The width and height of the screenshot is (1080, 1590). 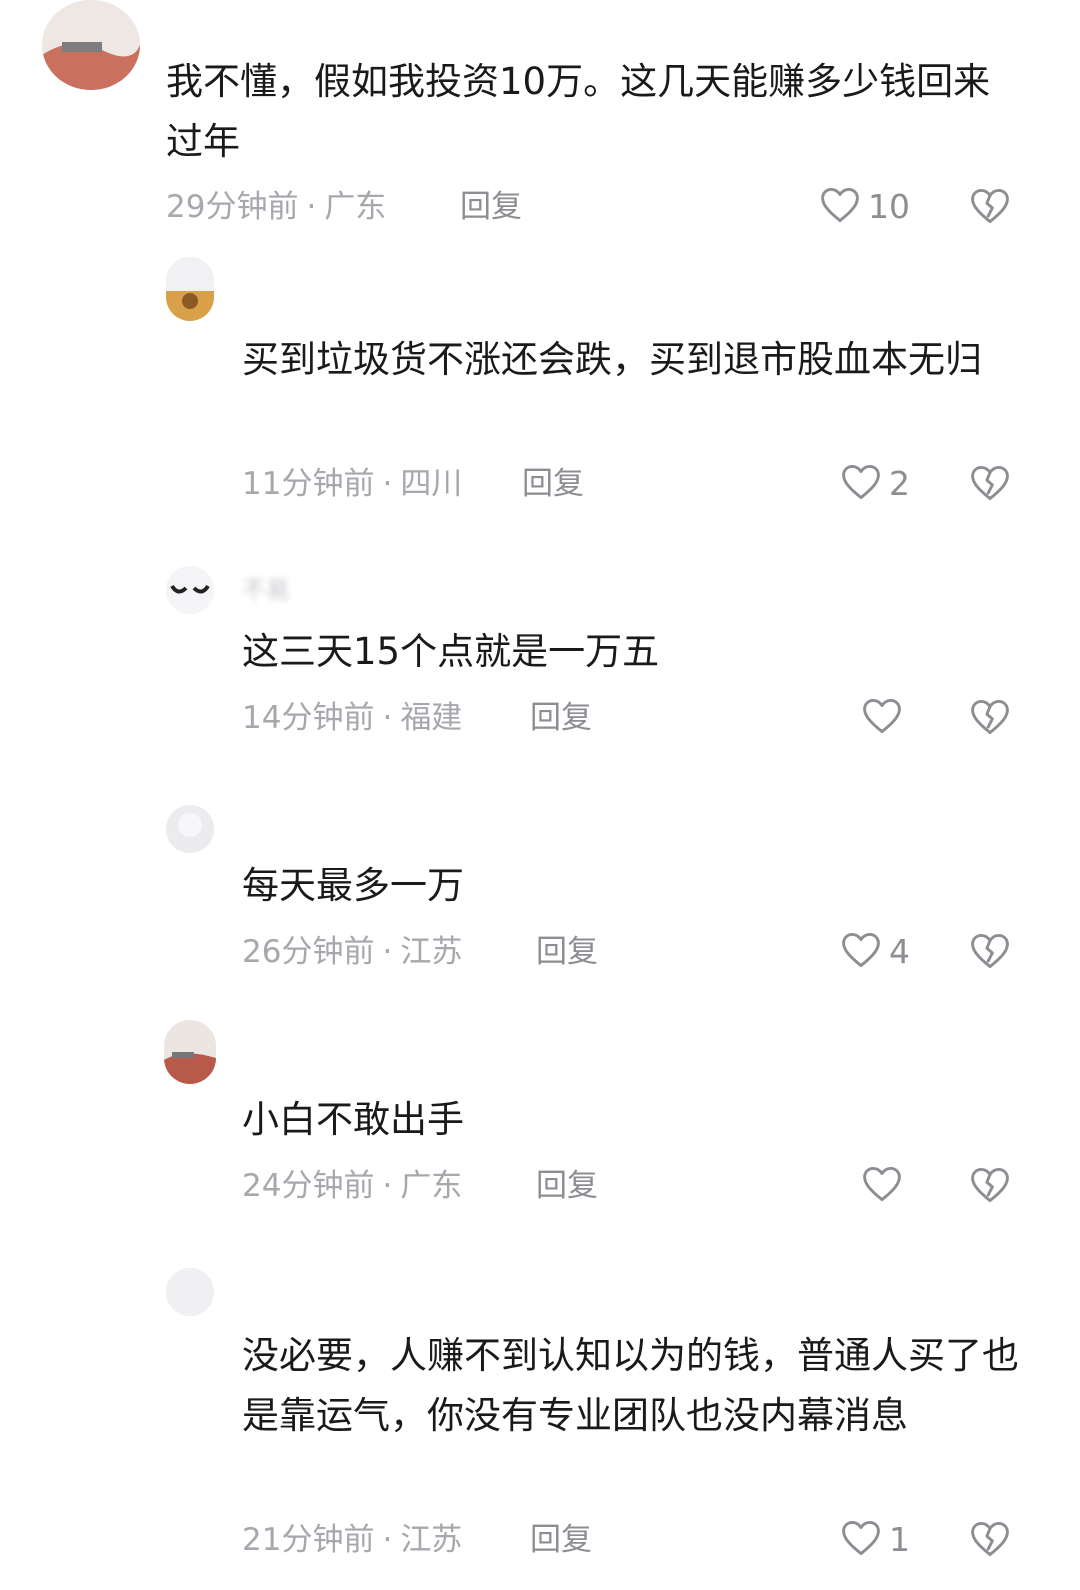 I want to click on comment-text: 我不懂，假如我投资10万。这几天能赚多少钱回来过年, so click(x=578, y=111).